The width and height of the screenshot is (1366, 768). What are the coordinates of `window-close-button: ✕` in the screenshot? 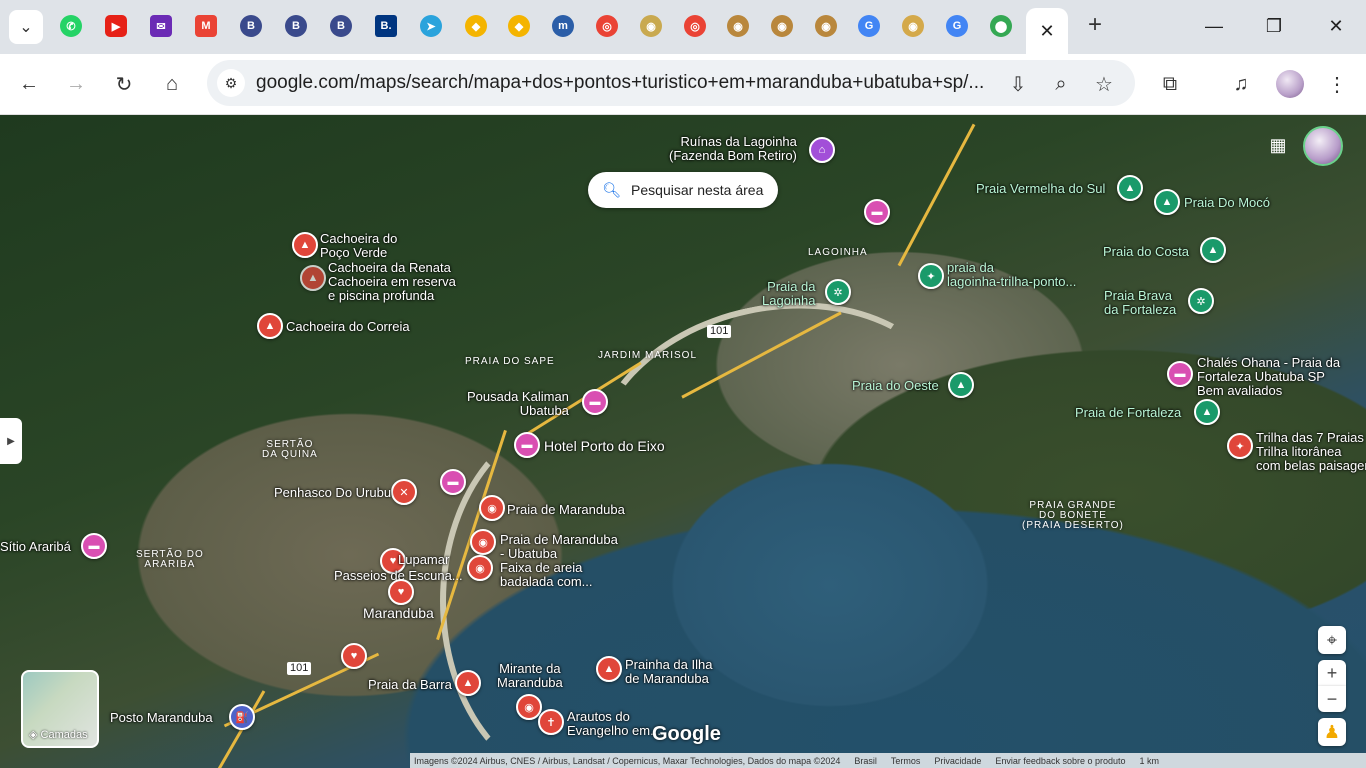 It's located at (1336, 26).